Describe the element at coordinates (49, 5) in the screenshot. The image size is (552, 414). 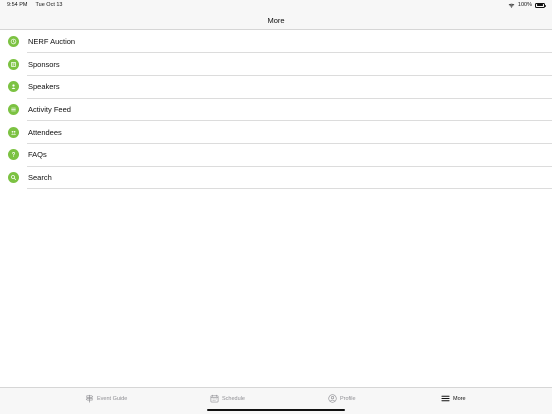
I see `status-date: Tue Oct 13` at that location.